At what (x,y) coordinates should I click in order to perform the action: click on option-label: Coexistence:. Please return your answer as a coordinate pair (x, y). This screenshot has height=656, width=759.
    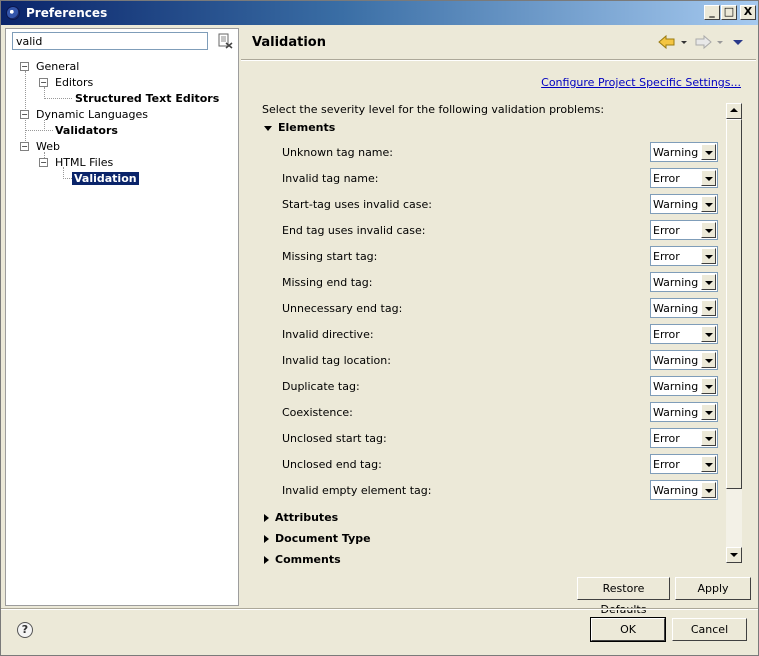
    Looking at the image, I should click on (317, 412).